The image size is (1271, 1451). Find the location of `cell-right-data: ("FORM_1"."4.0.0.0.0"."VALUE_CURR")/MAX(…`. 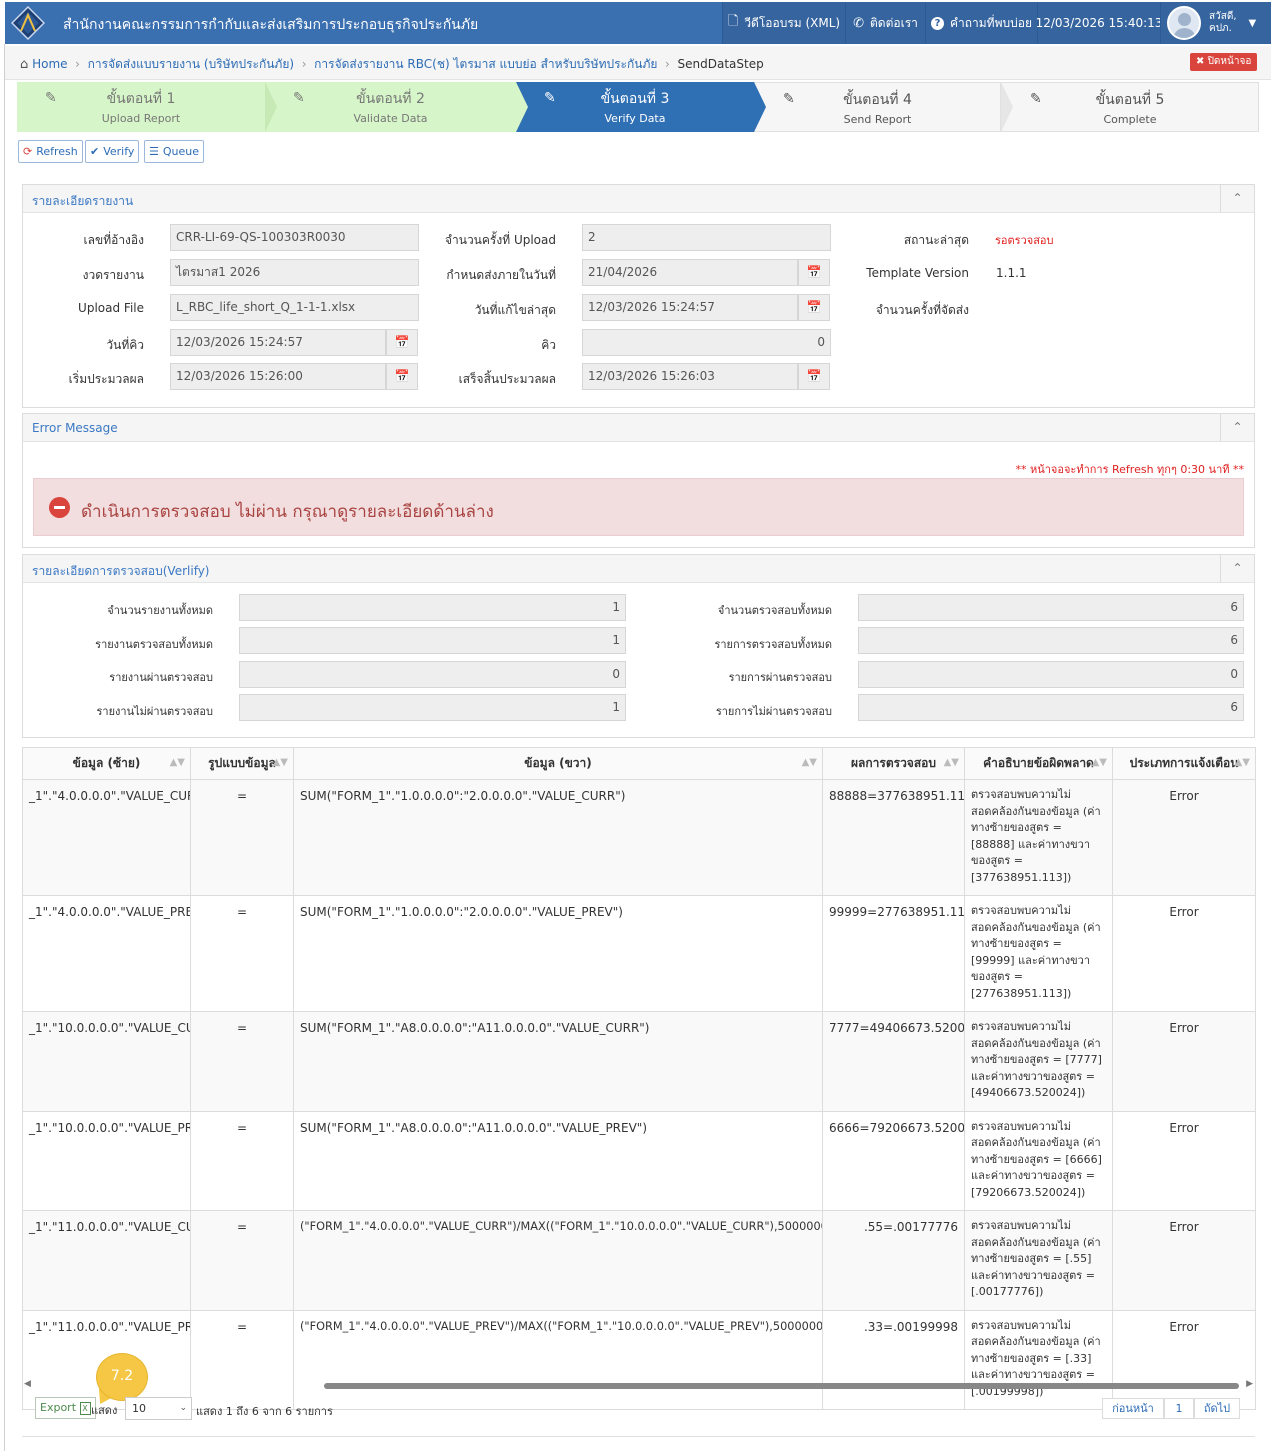

cell-right-data: ("FORM_1"."4.0.0.0.0"."VALUE_CURR")/MAX(… is located at coordinates (558, 1260).